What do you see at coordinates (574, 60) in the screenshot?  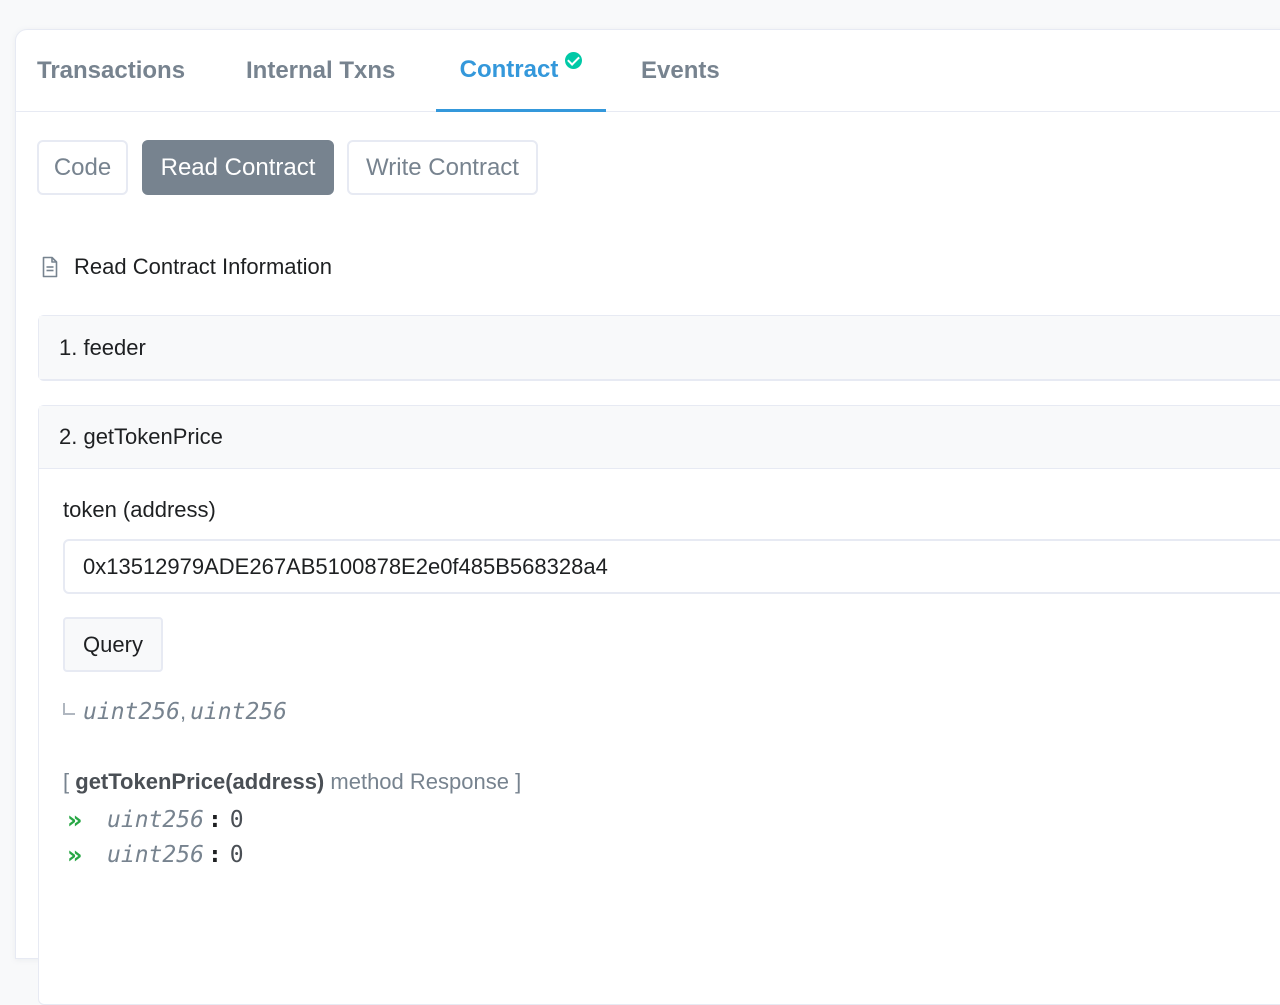 I see `verified-check-icon` at bounding box center [574, 60].